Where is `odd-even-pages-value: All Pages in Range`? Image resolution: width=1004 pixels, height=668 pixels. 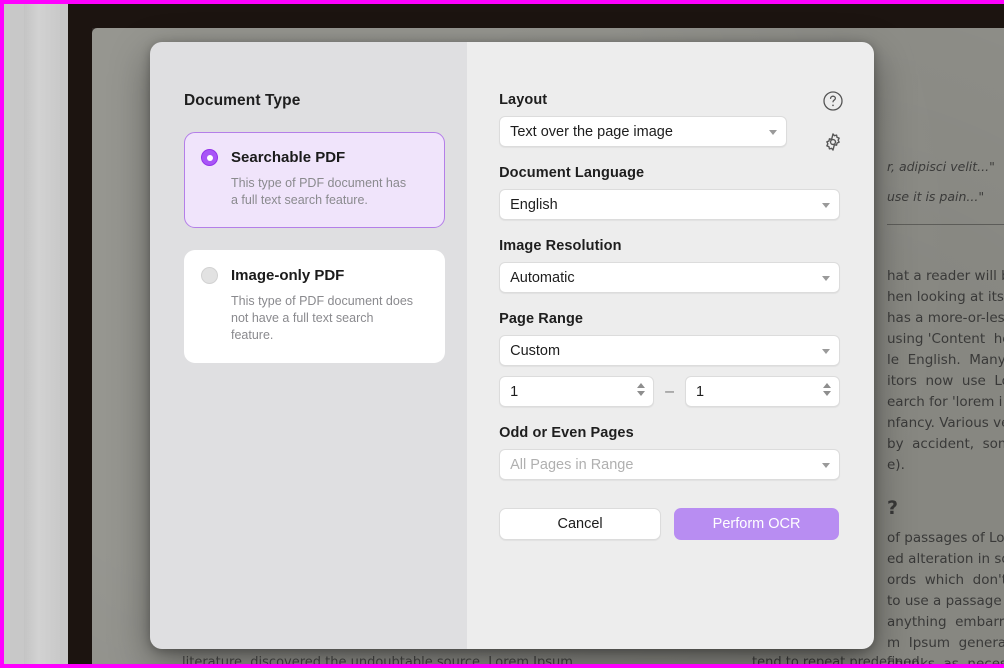
odd-even-pages-value: All Pages in Range is located at coordinates (572, 464).